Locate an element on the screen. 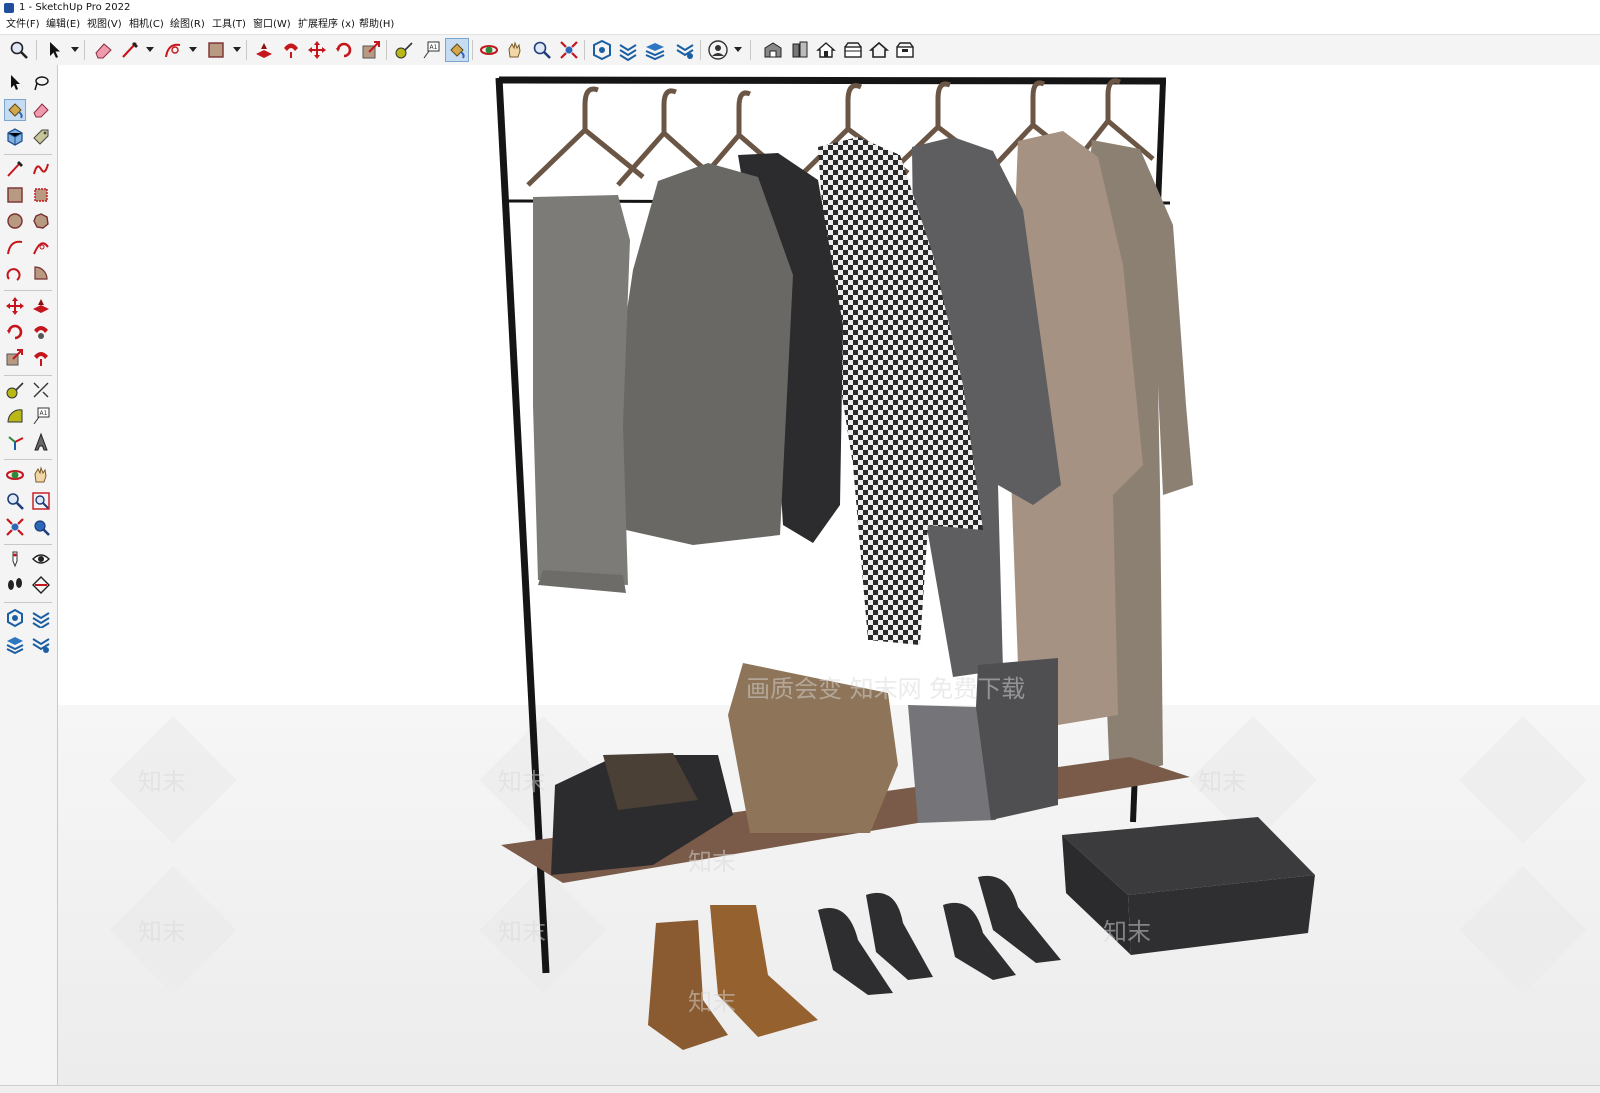 Image resolution: width=1600 pixels, height=1093 pixels. home-icon is located at coordinates (826, 50).